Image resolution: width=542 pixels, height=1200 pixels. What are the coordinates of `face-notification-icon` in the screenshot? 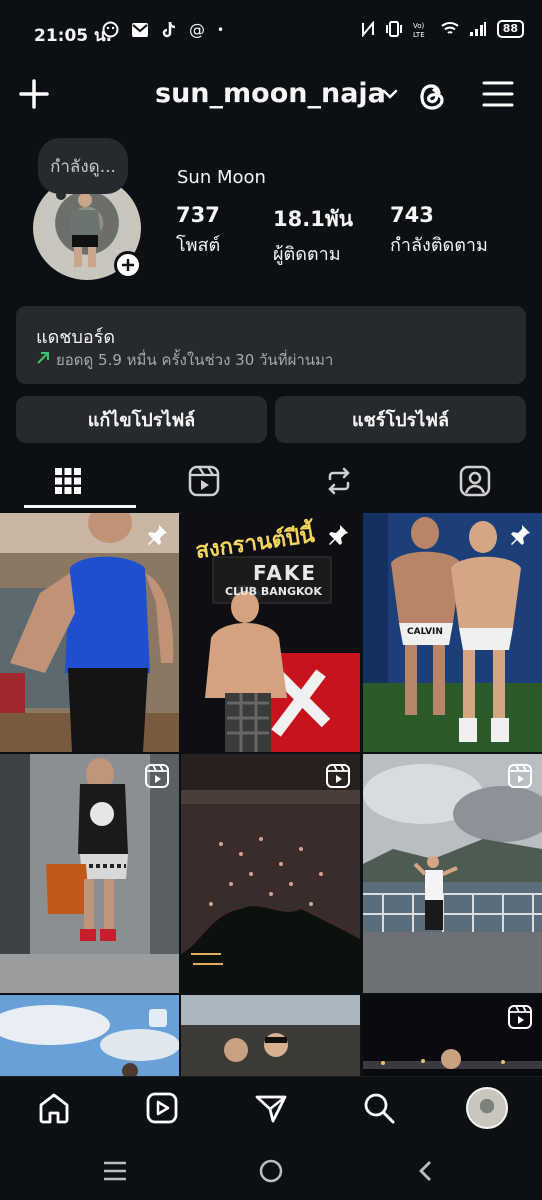 It's located at (110, 29).